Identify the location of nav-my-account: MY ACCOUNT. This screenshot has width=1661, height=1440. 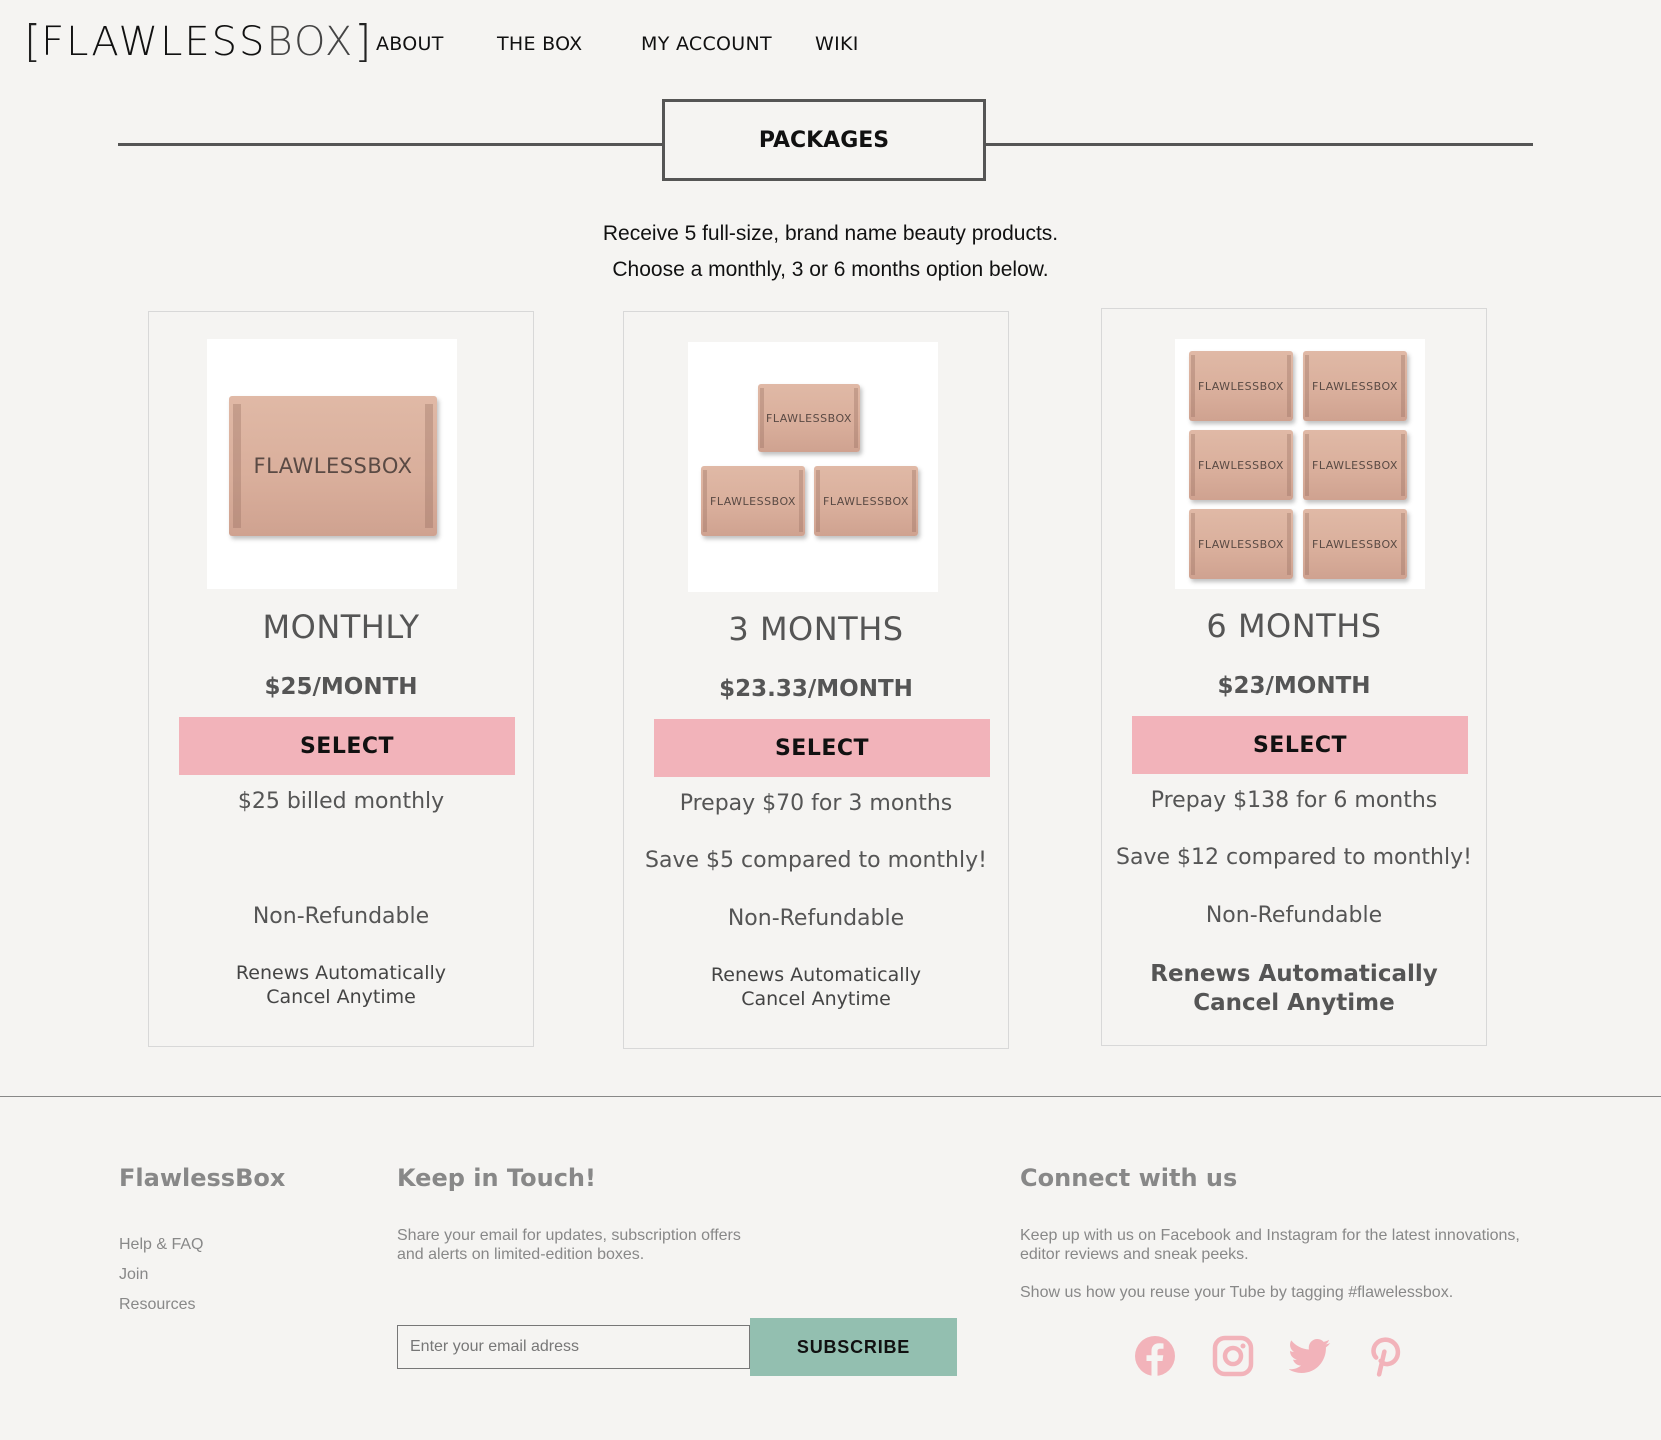
(706, 44).